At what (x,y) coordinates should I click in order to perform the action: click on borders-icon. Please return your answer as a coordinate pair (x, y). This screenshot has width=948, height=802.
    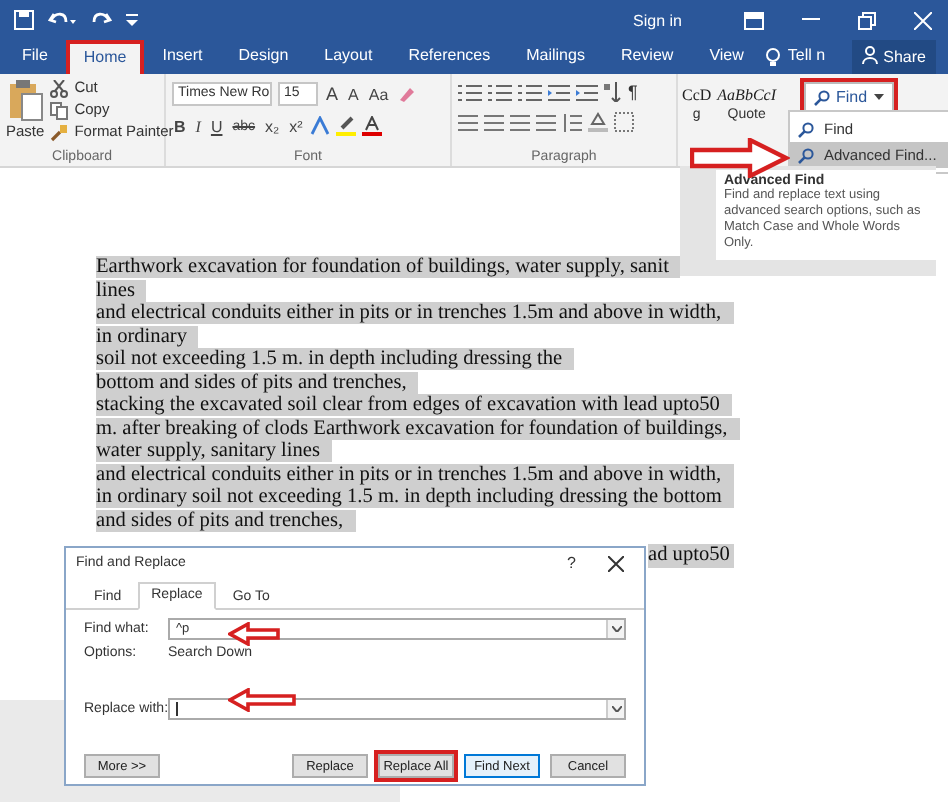
    Looking at the image, I should click on (624, 122).